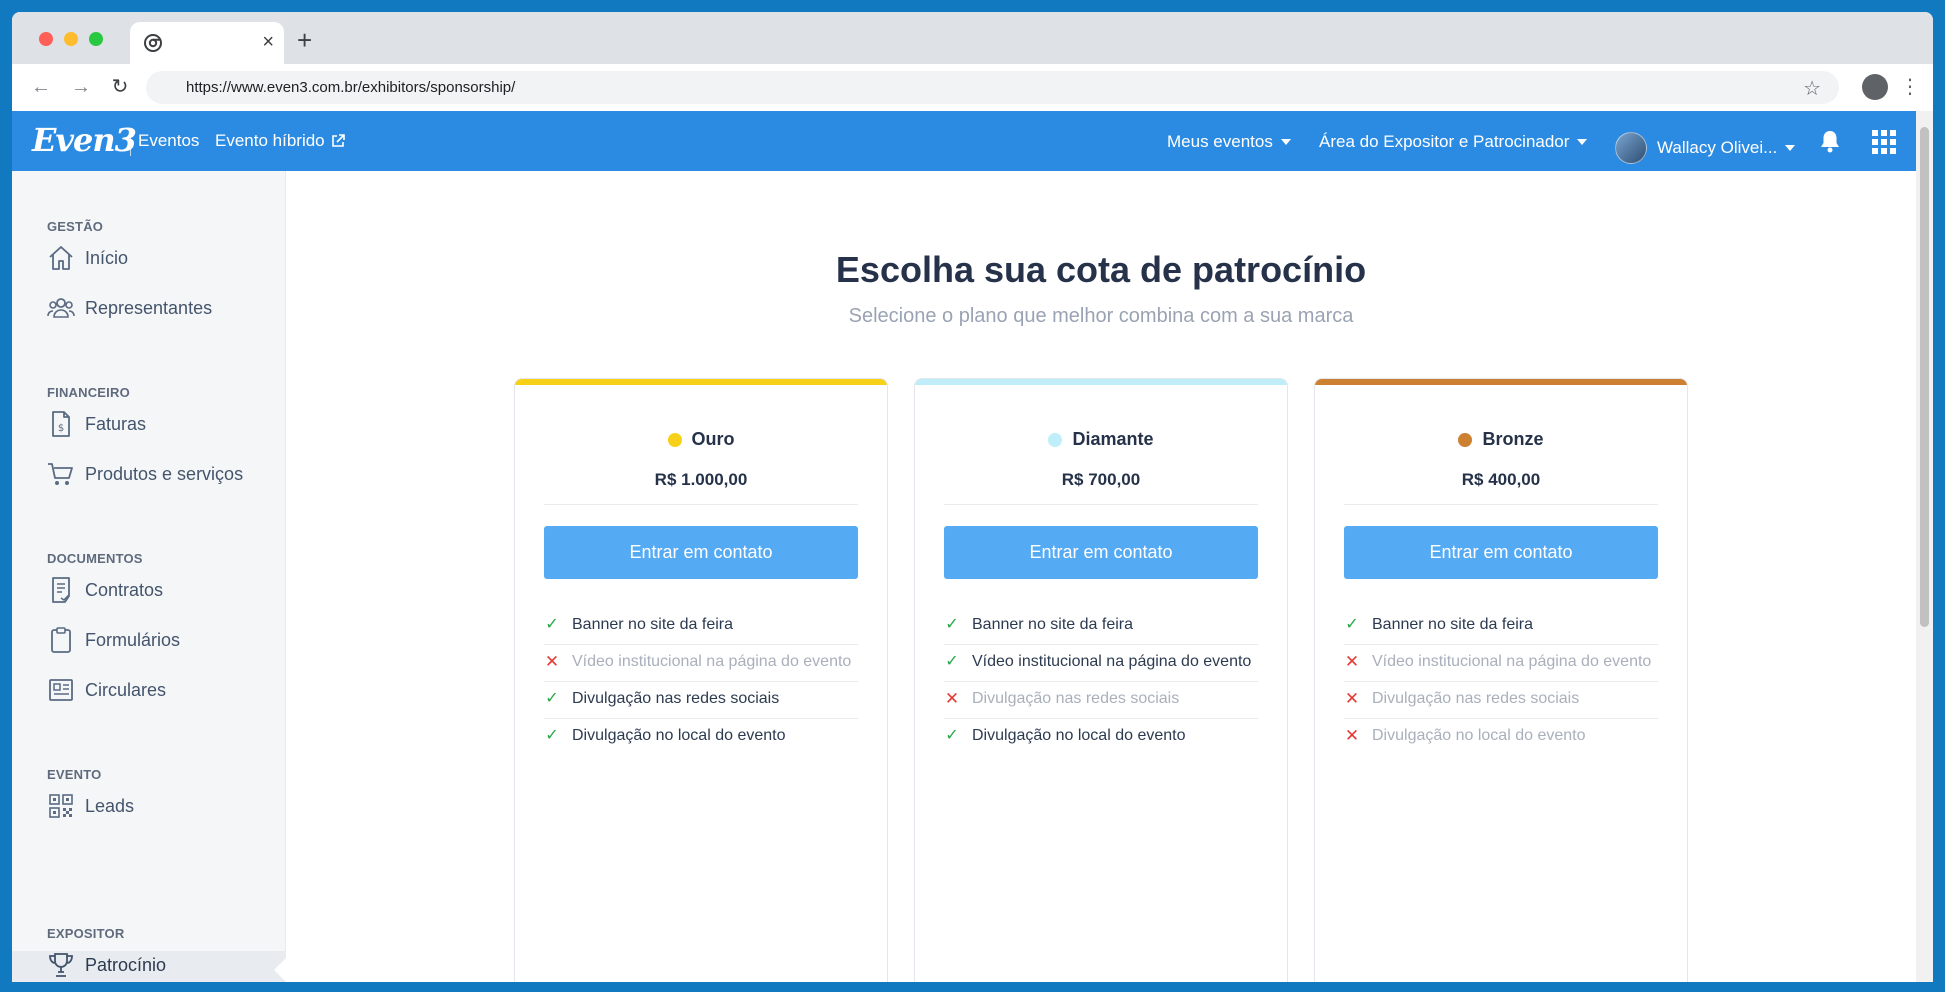  Describe the element at coordinates (1444, 141) in the screenshot. I see `exhibitor-area-label: Área do Expositor e Patrocinador` at that location.